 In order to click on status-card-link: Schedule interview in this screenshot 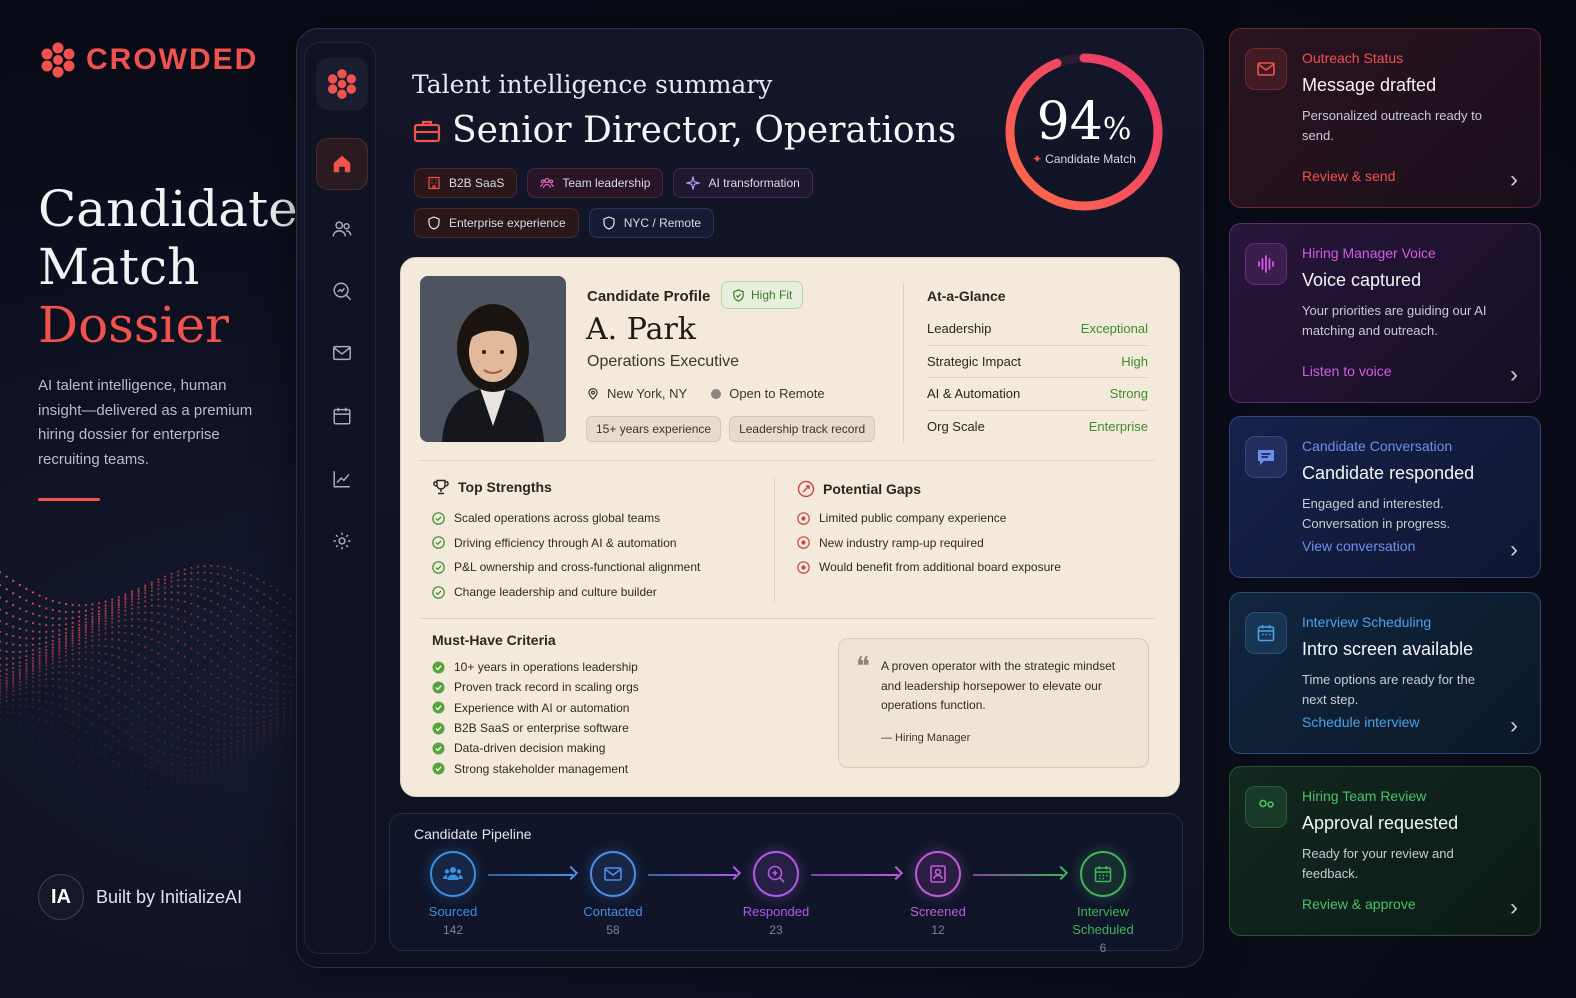, I will do `click(1361, 722)`.